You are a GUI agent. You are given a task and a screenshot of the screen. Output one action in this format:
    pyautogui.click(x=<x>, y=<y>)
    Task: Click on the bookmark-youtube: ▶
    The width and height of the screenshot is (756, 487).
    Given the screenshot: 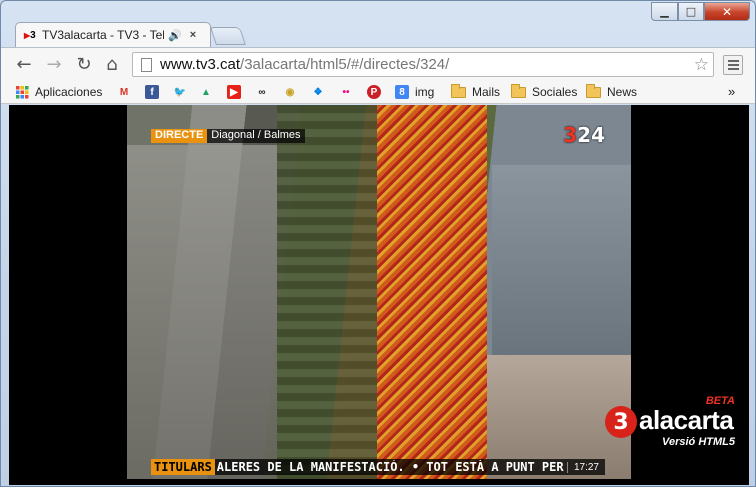 What is the action you would take?
    pyautogui.click(x=234, y=92)
    